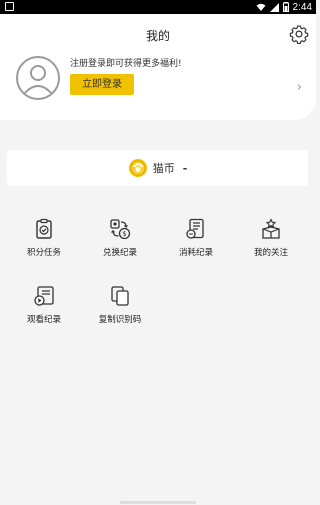 Image resolution: width=320 pixels, height=505 pixels. Describe the element at coordinates (137, 168) in the screenshot. I see `coin-icon` at that location.